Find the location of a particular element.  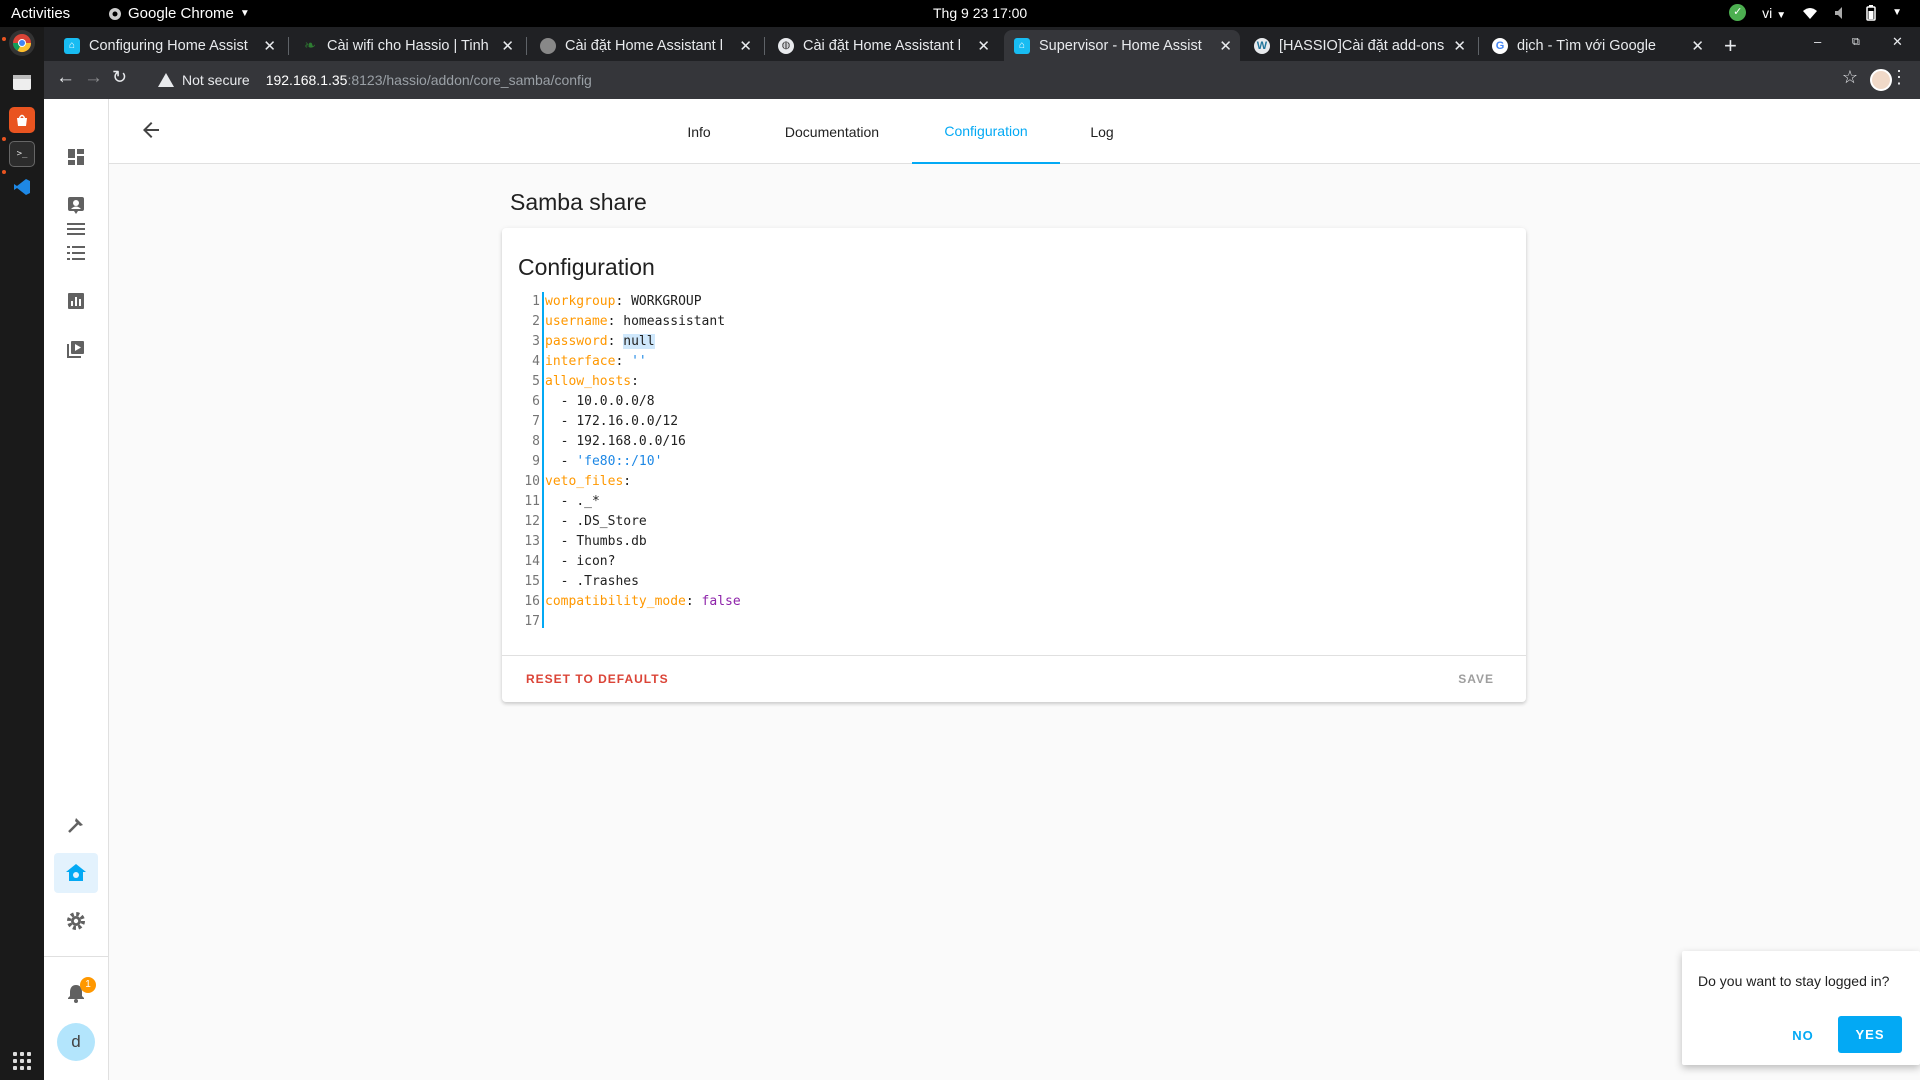

tab-log: Log is located at coordinates (1102, 131).